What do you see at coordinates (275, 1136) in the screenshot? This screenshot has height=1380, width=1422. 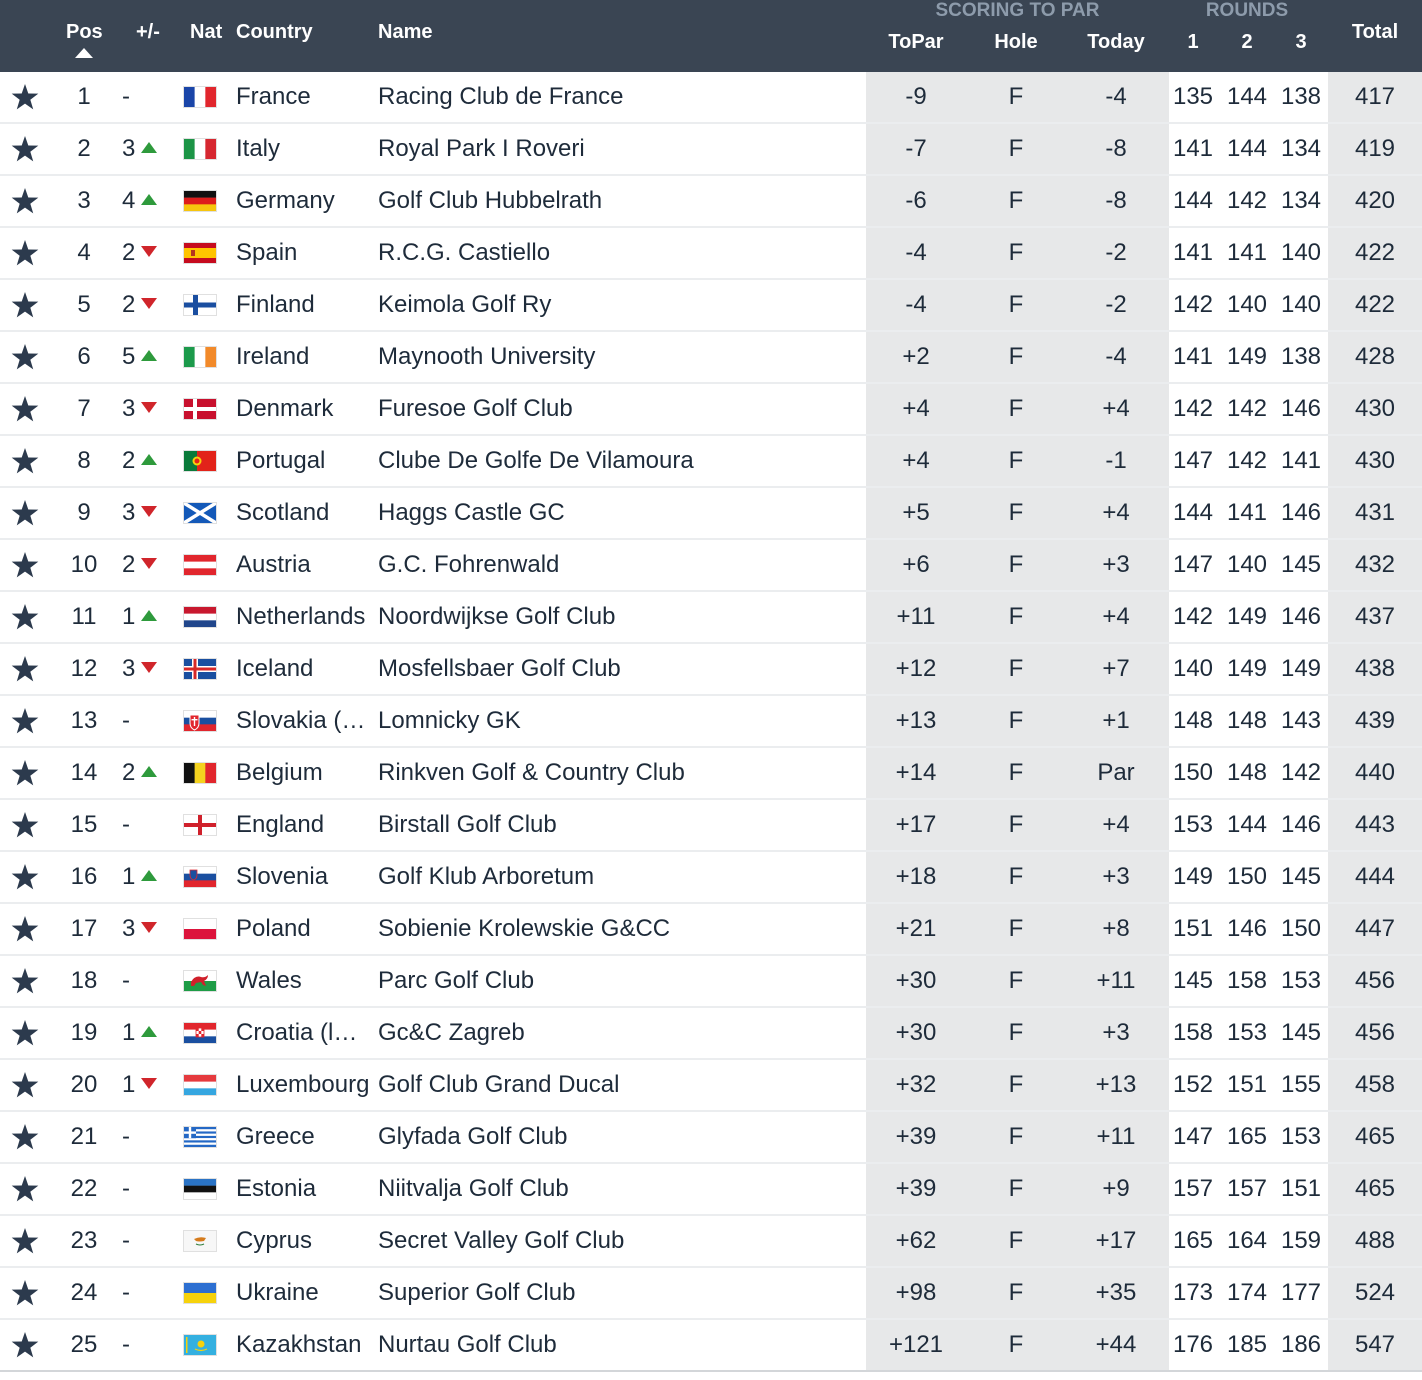 I see `country-cell: Greece` at bounding box center [275, 1136].